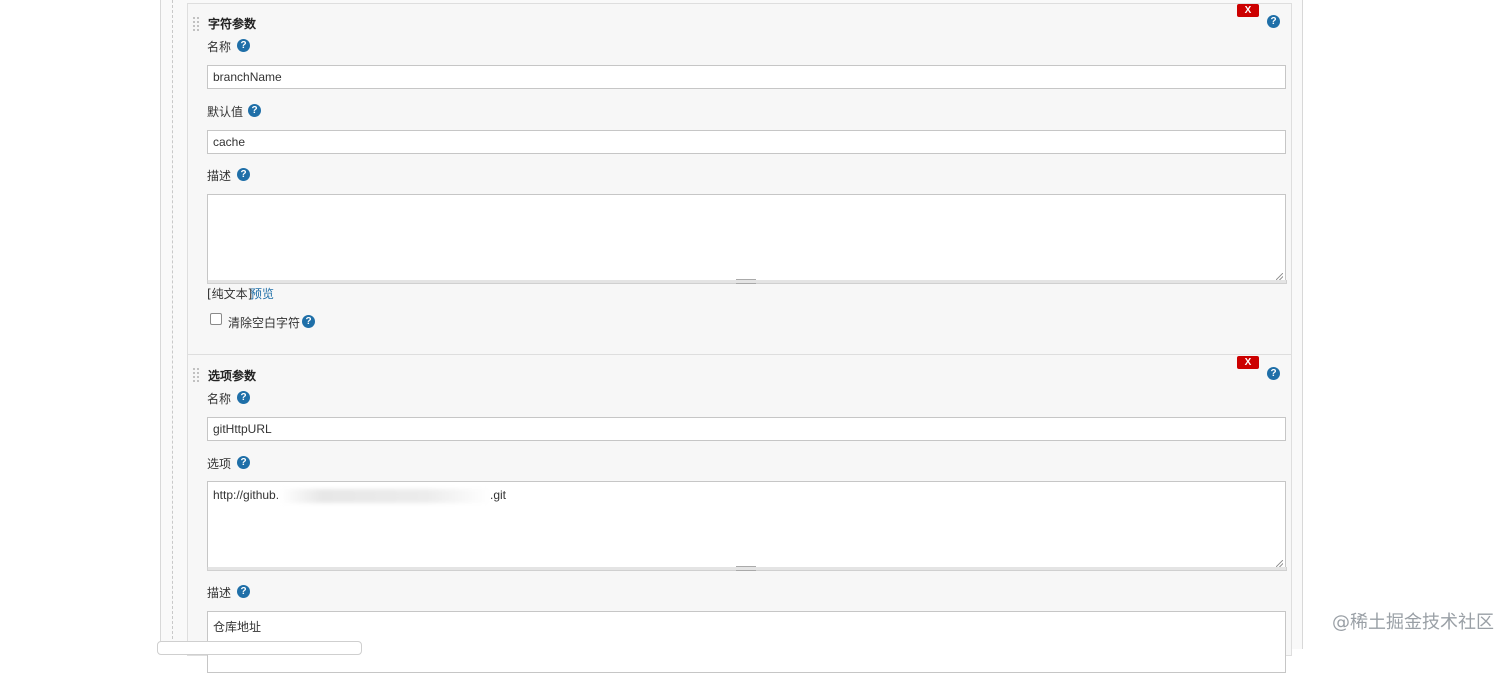  I want to click on description-textarea, so click(746, 238).